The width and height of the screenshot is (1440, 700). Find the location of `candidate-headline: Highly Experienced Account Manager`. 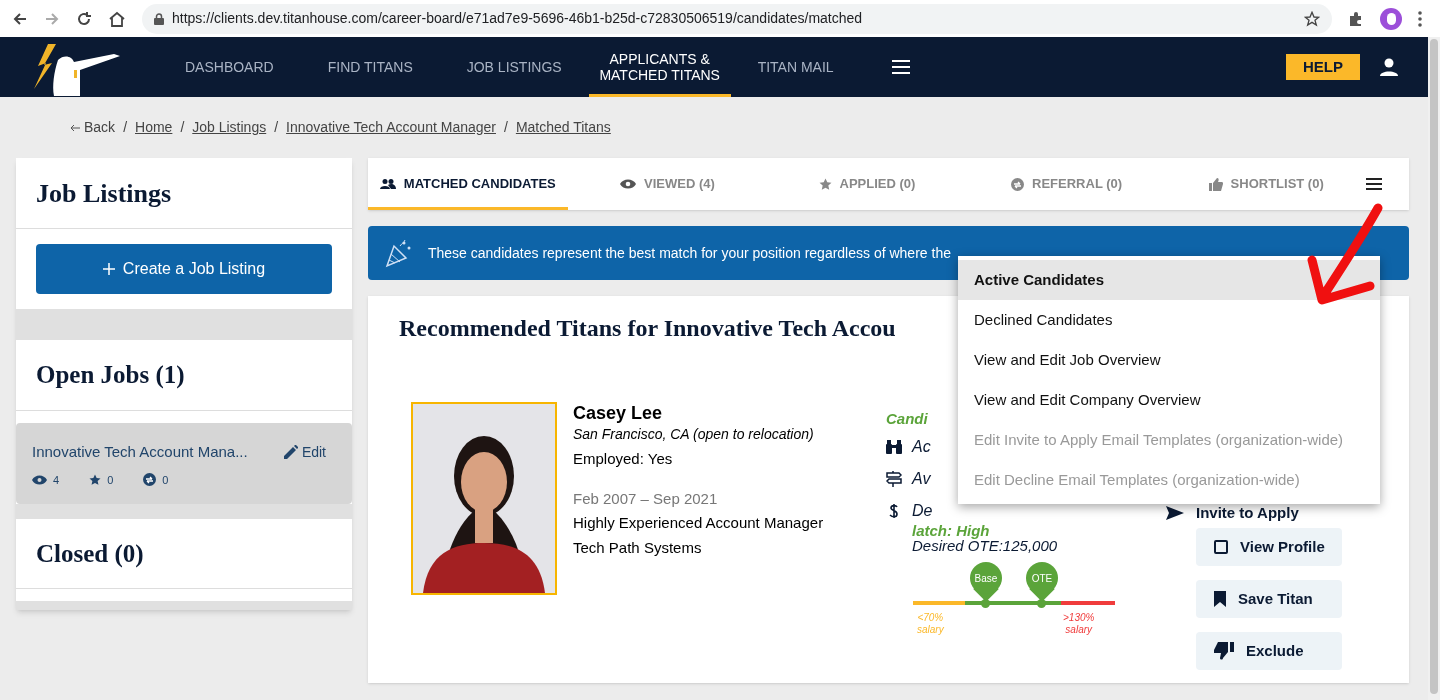

candidate-headline: Highly Experienced Account Manager is located at coordinates (699, 523).